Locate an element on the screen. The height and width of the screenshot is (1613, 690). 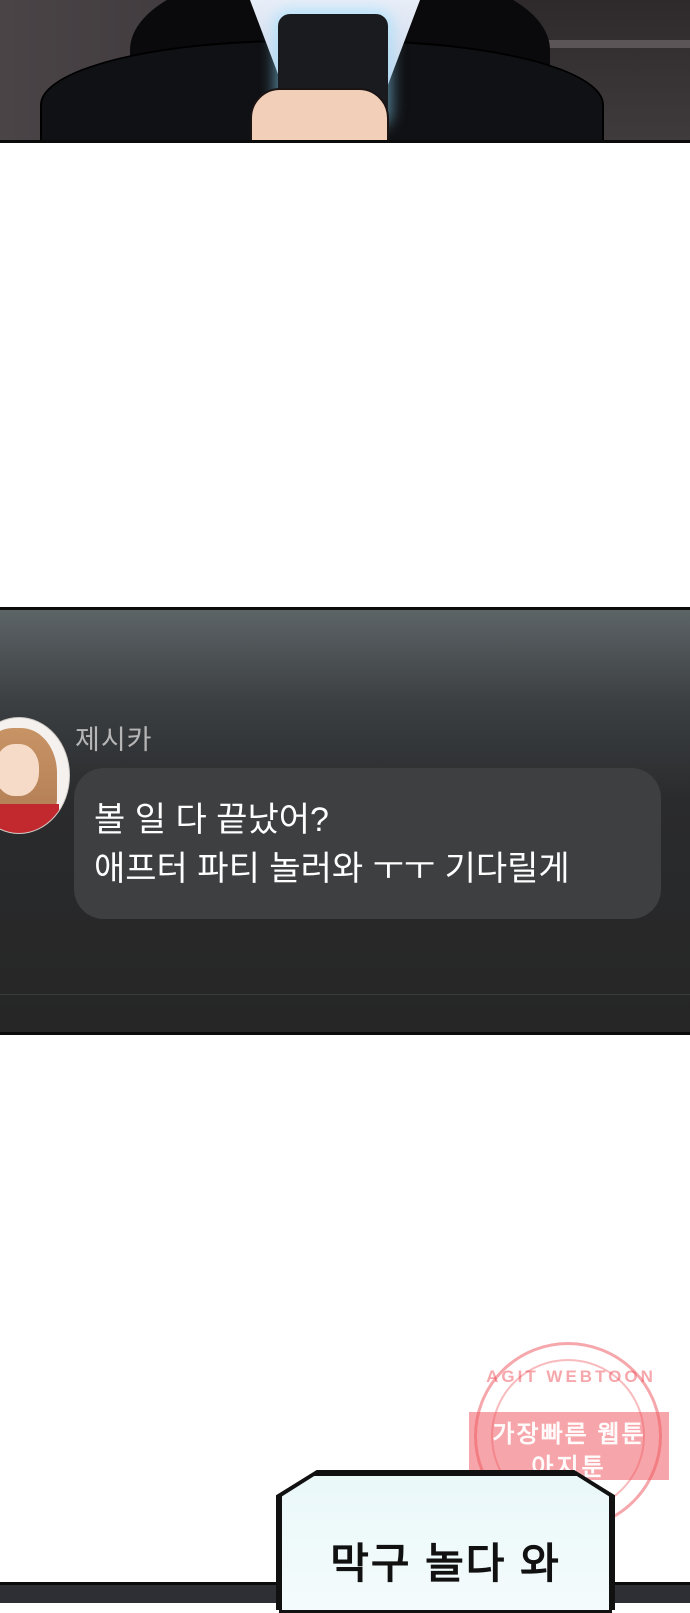
character-hands is located at coordinates (319, 114).